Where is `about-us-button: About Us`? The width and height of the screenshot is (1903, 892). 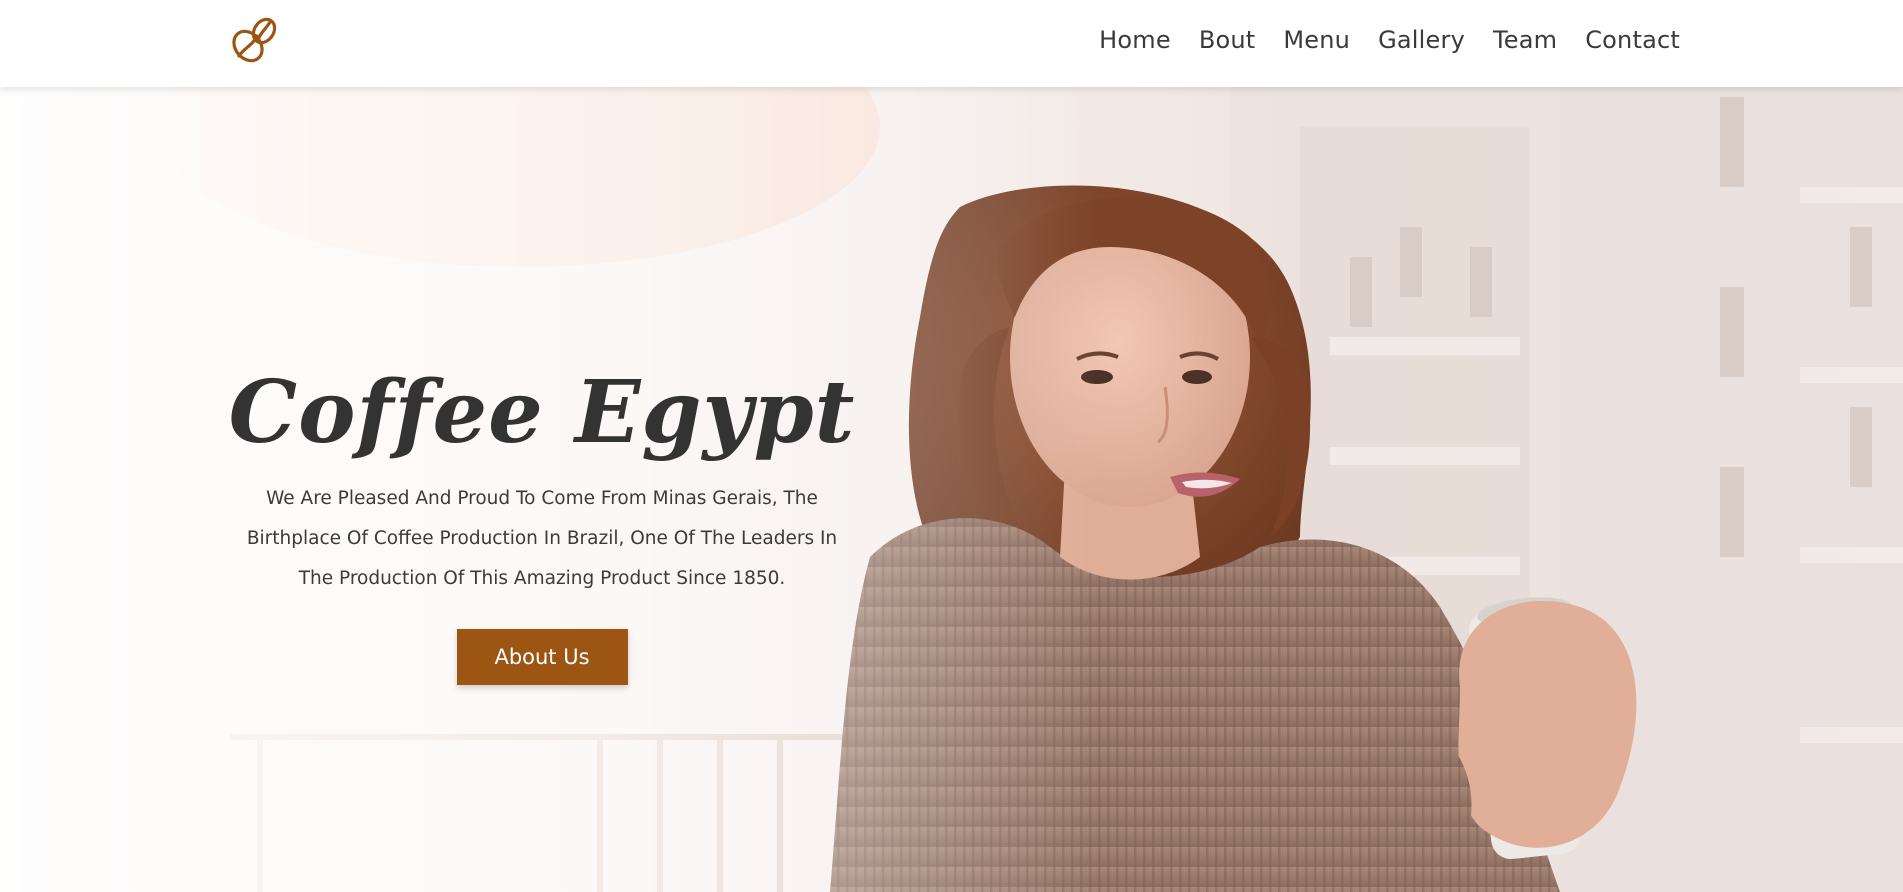 about-us-button: About Us is located at coordinates (542, 657).